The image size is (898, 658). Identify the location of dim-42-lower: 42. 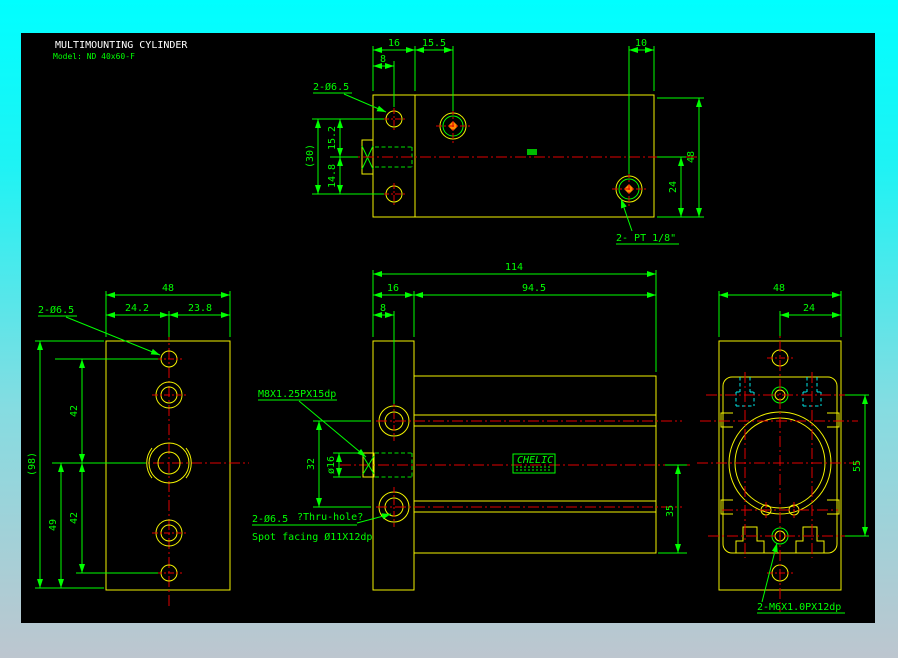
(74, 518).